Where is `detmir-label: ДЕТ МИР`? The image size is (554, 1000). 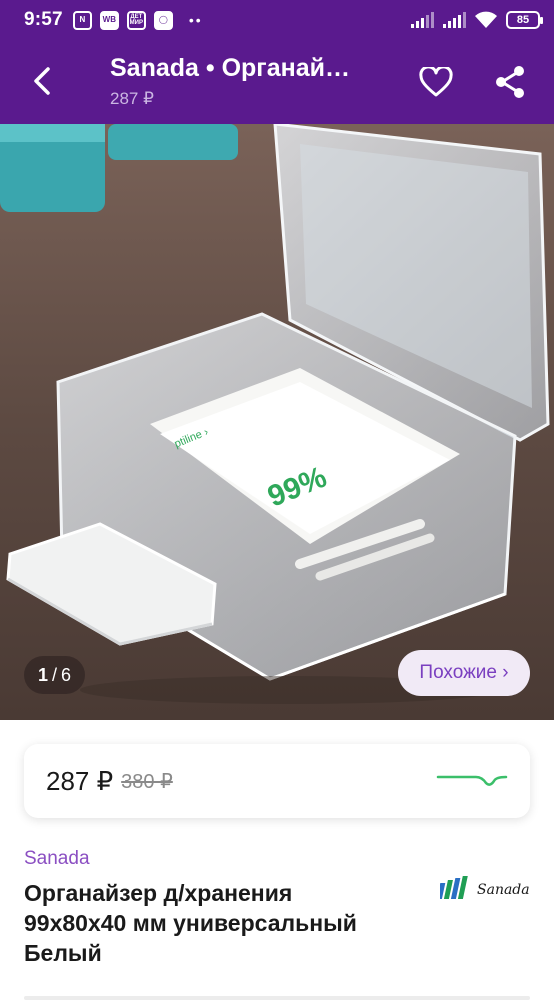
detmir-label: ДЕТ МИР is located at coordinates (136, 20).